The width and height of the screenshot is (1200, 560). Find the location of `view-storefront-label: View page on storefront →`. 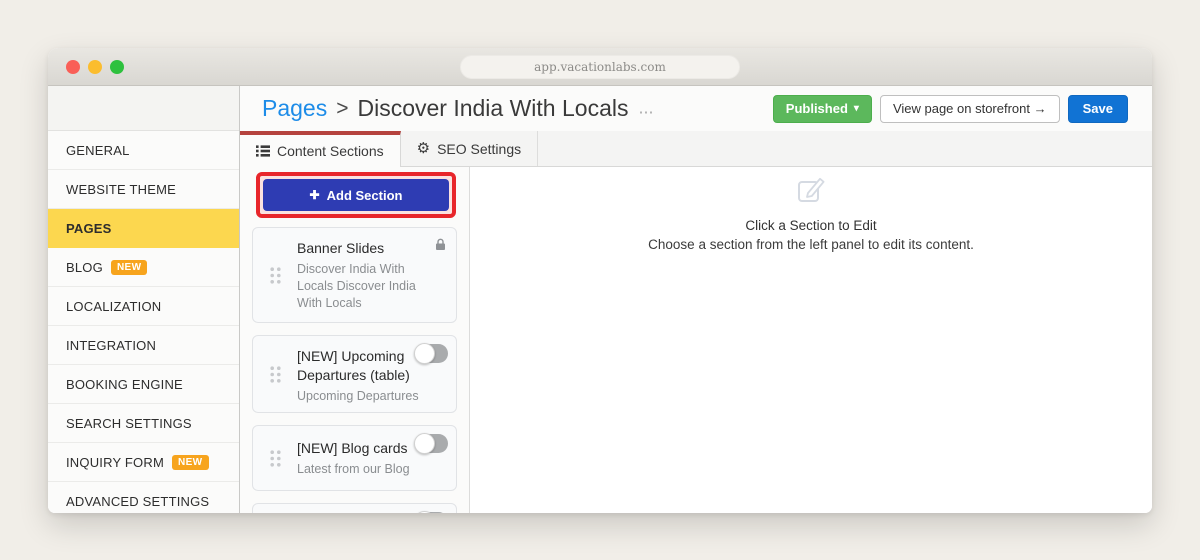

view-storefront-label: View page on storefront → is located at coordinates (969, 108).